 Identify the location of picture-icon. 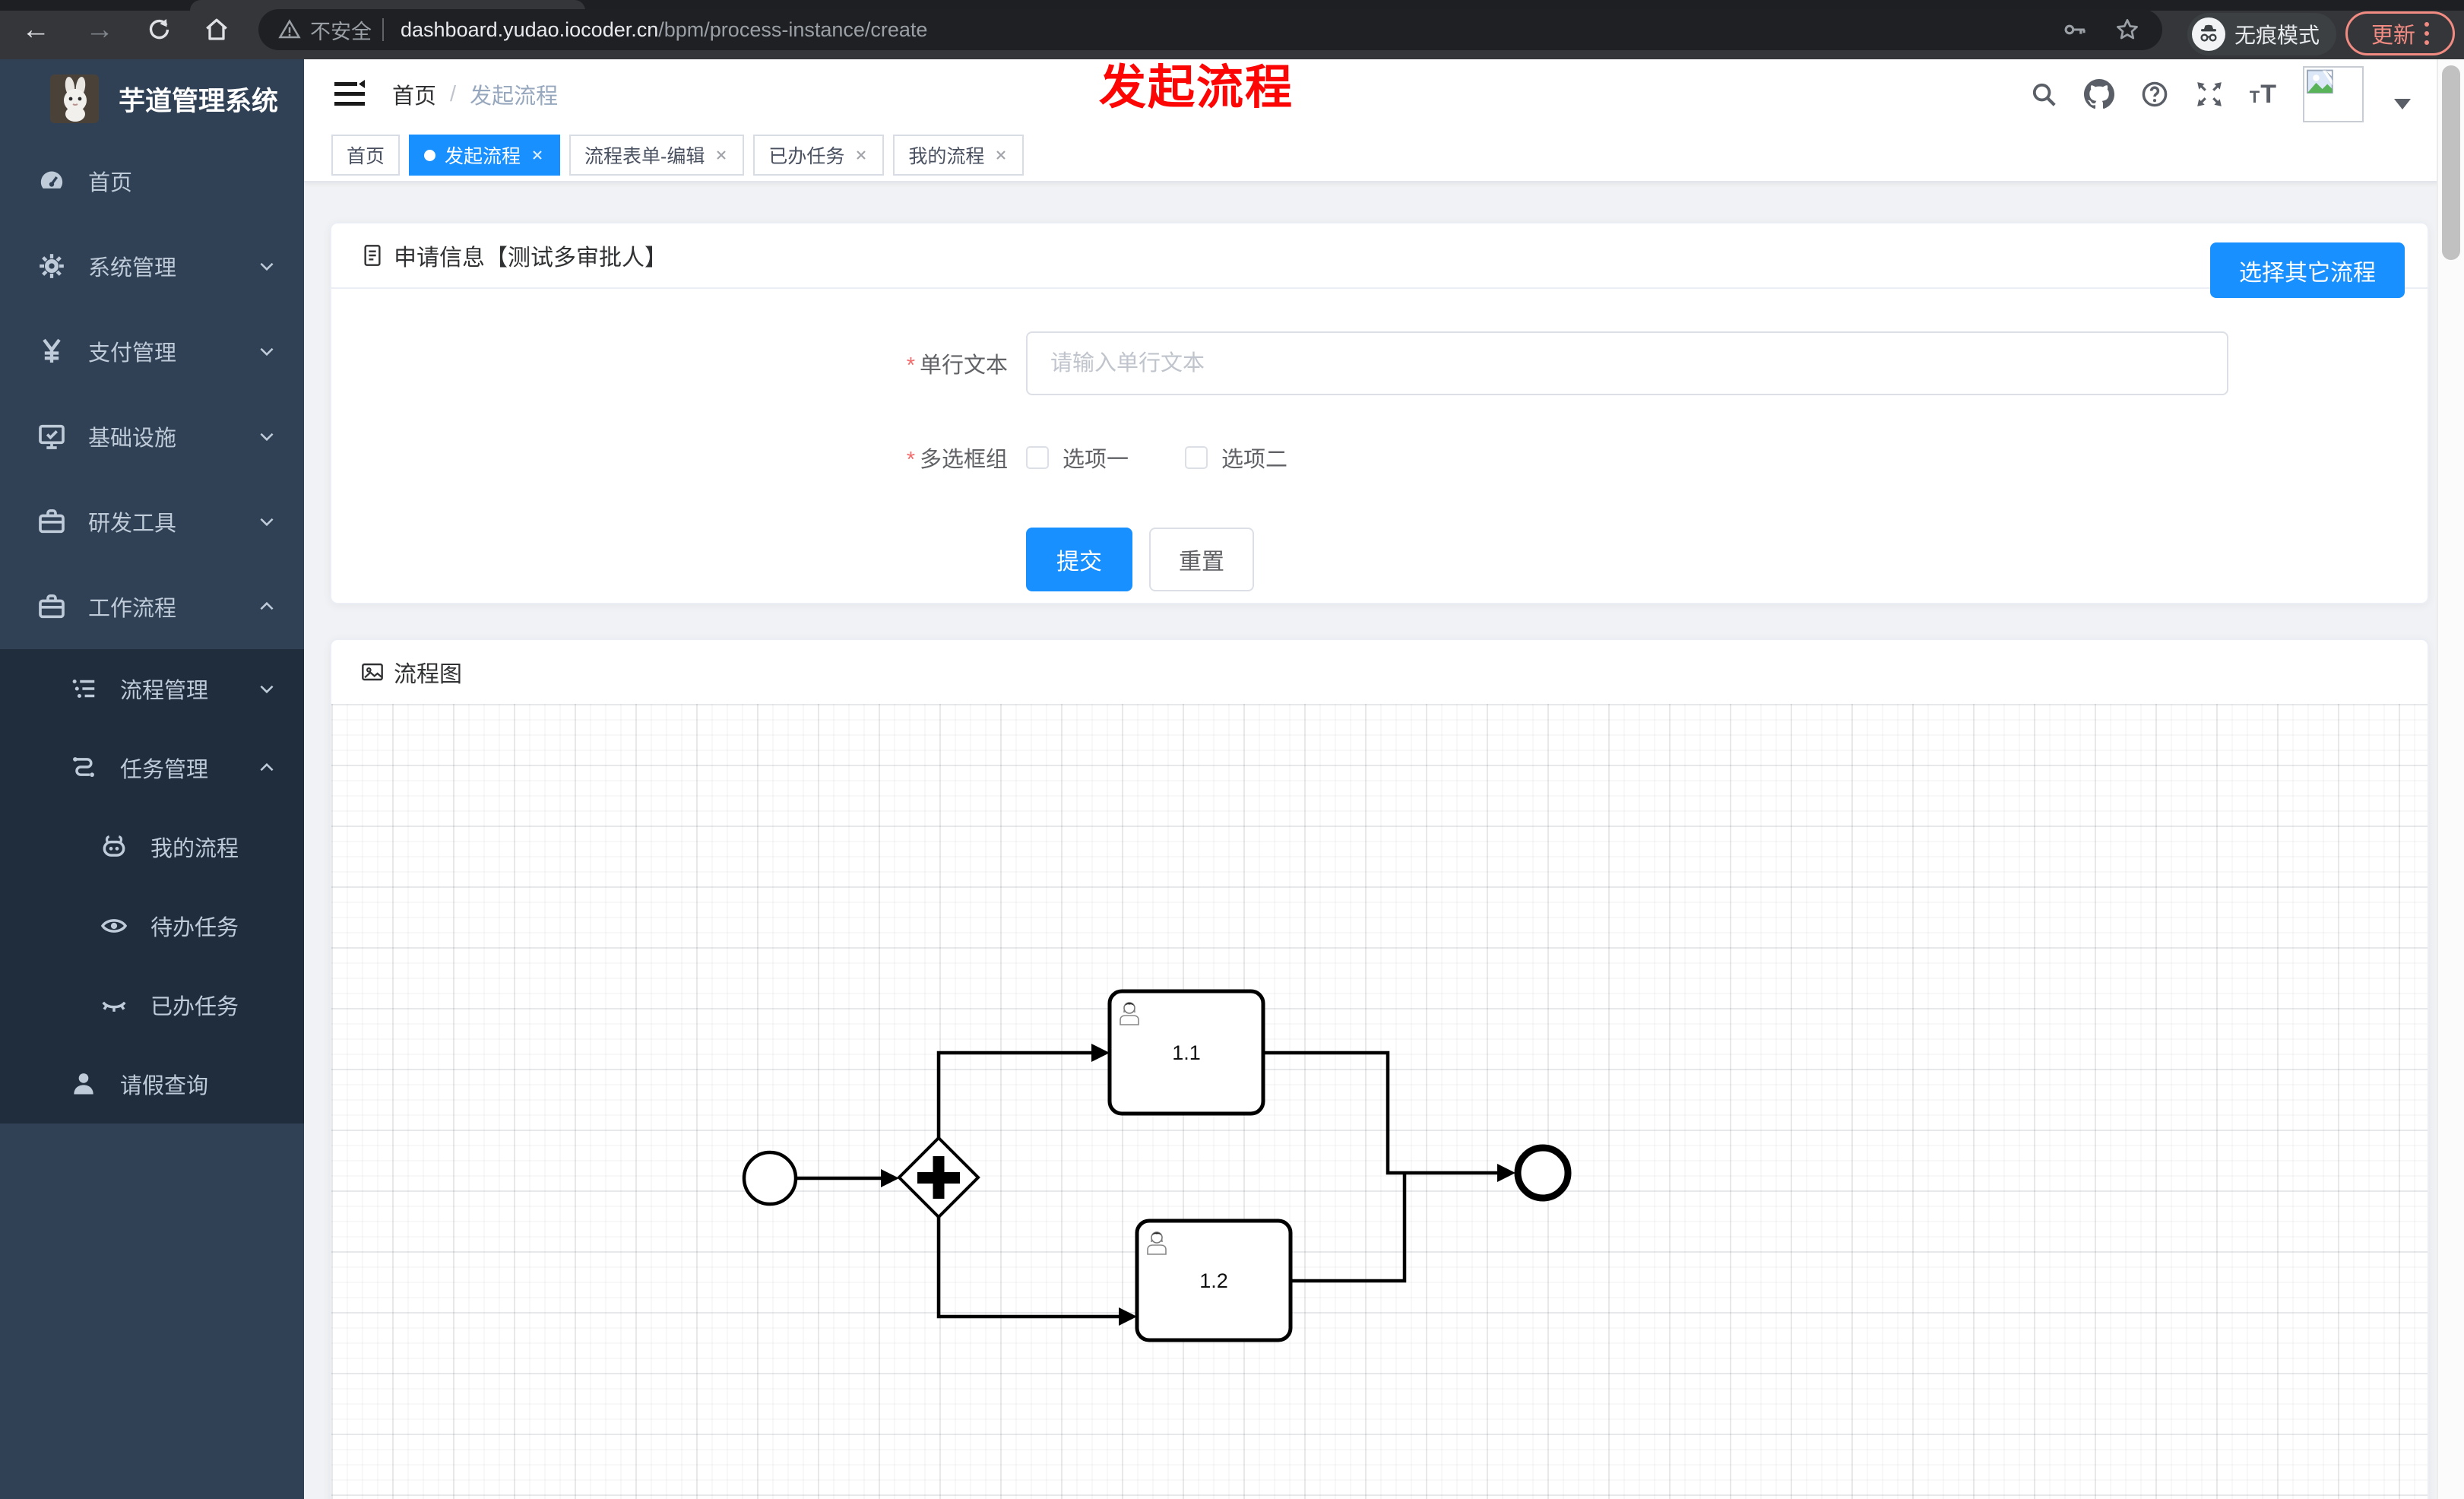
(372, 672).